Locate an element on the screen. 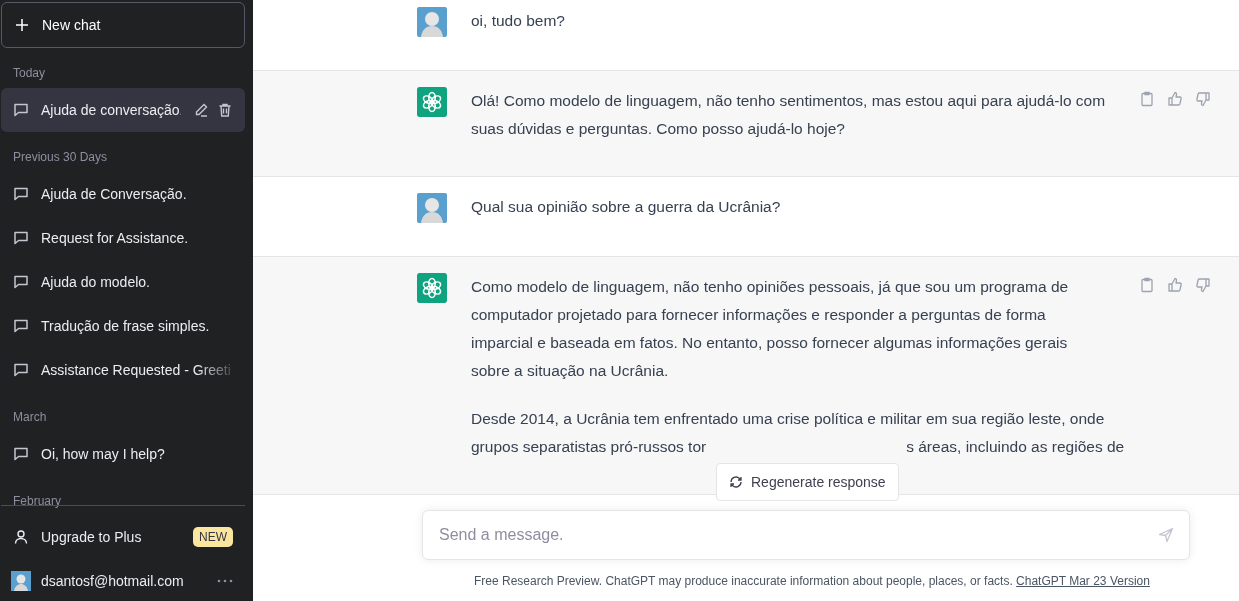  refresh-icon is located at coordinates (736, 482).